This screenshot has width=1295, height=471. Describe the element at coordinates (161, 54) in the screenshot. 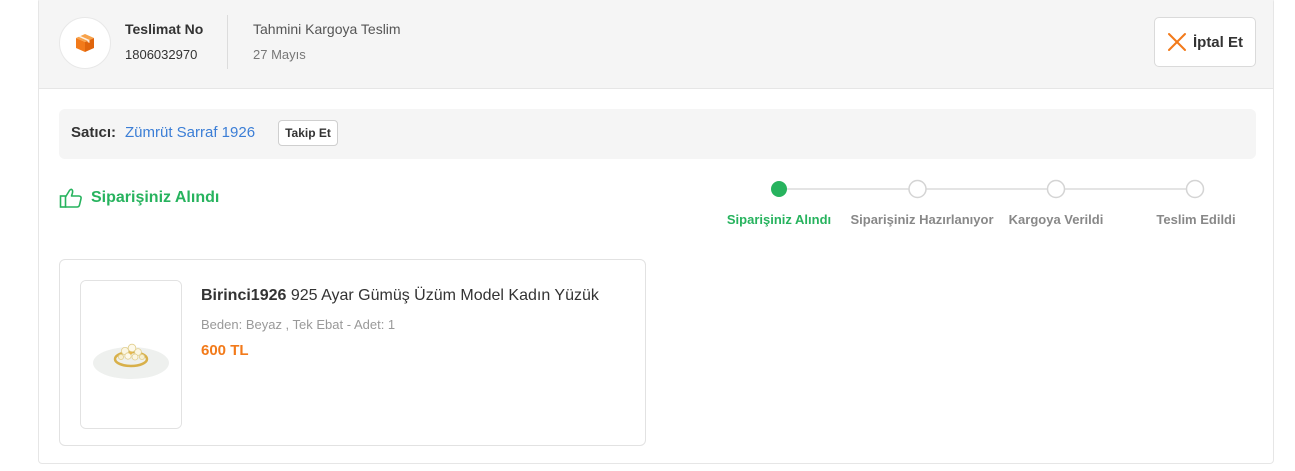

I see `delivery-no-value: 1806032970` at that location.